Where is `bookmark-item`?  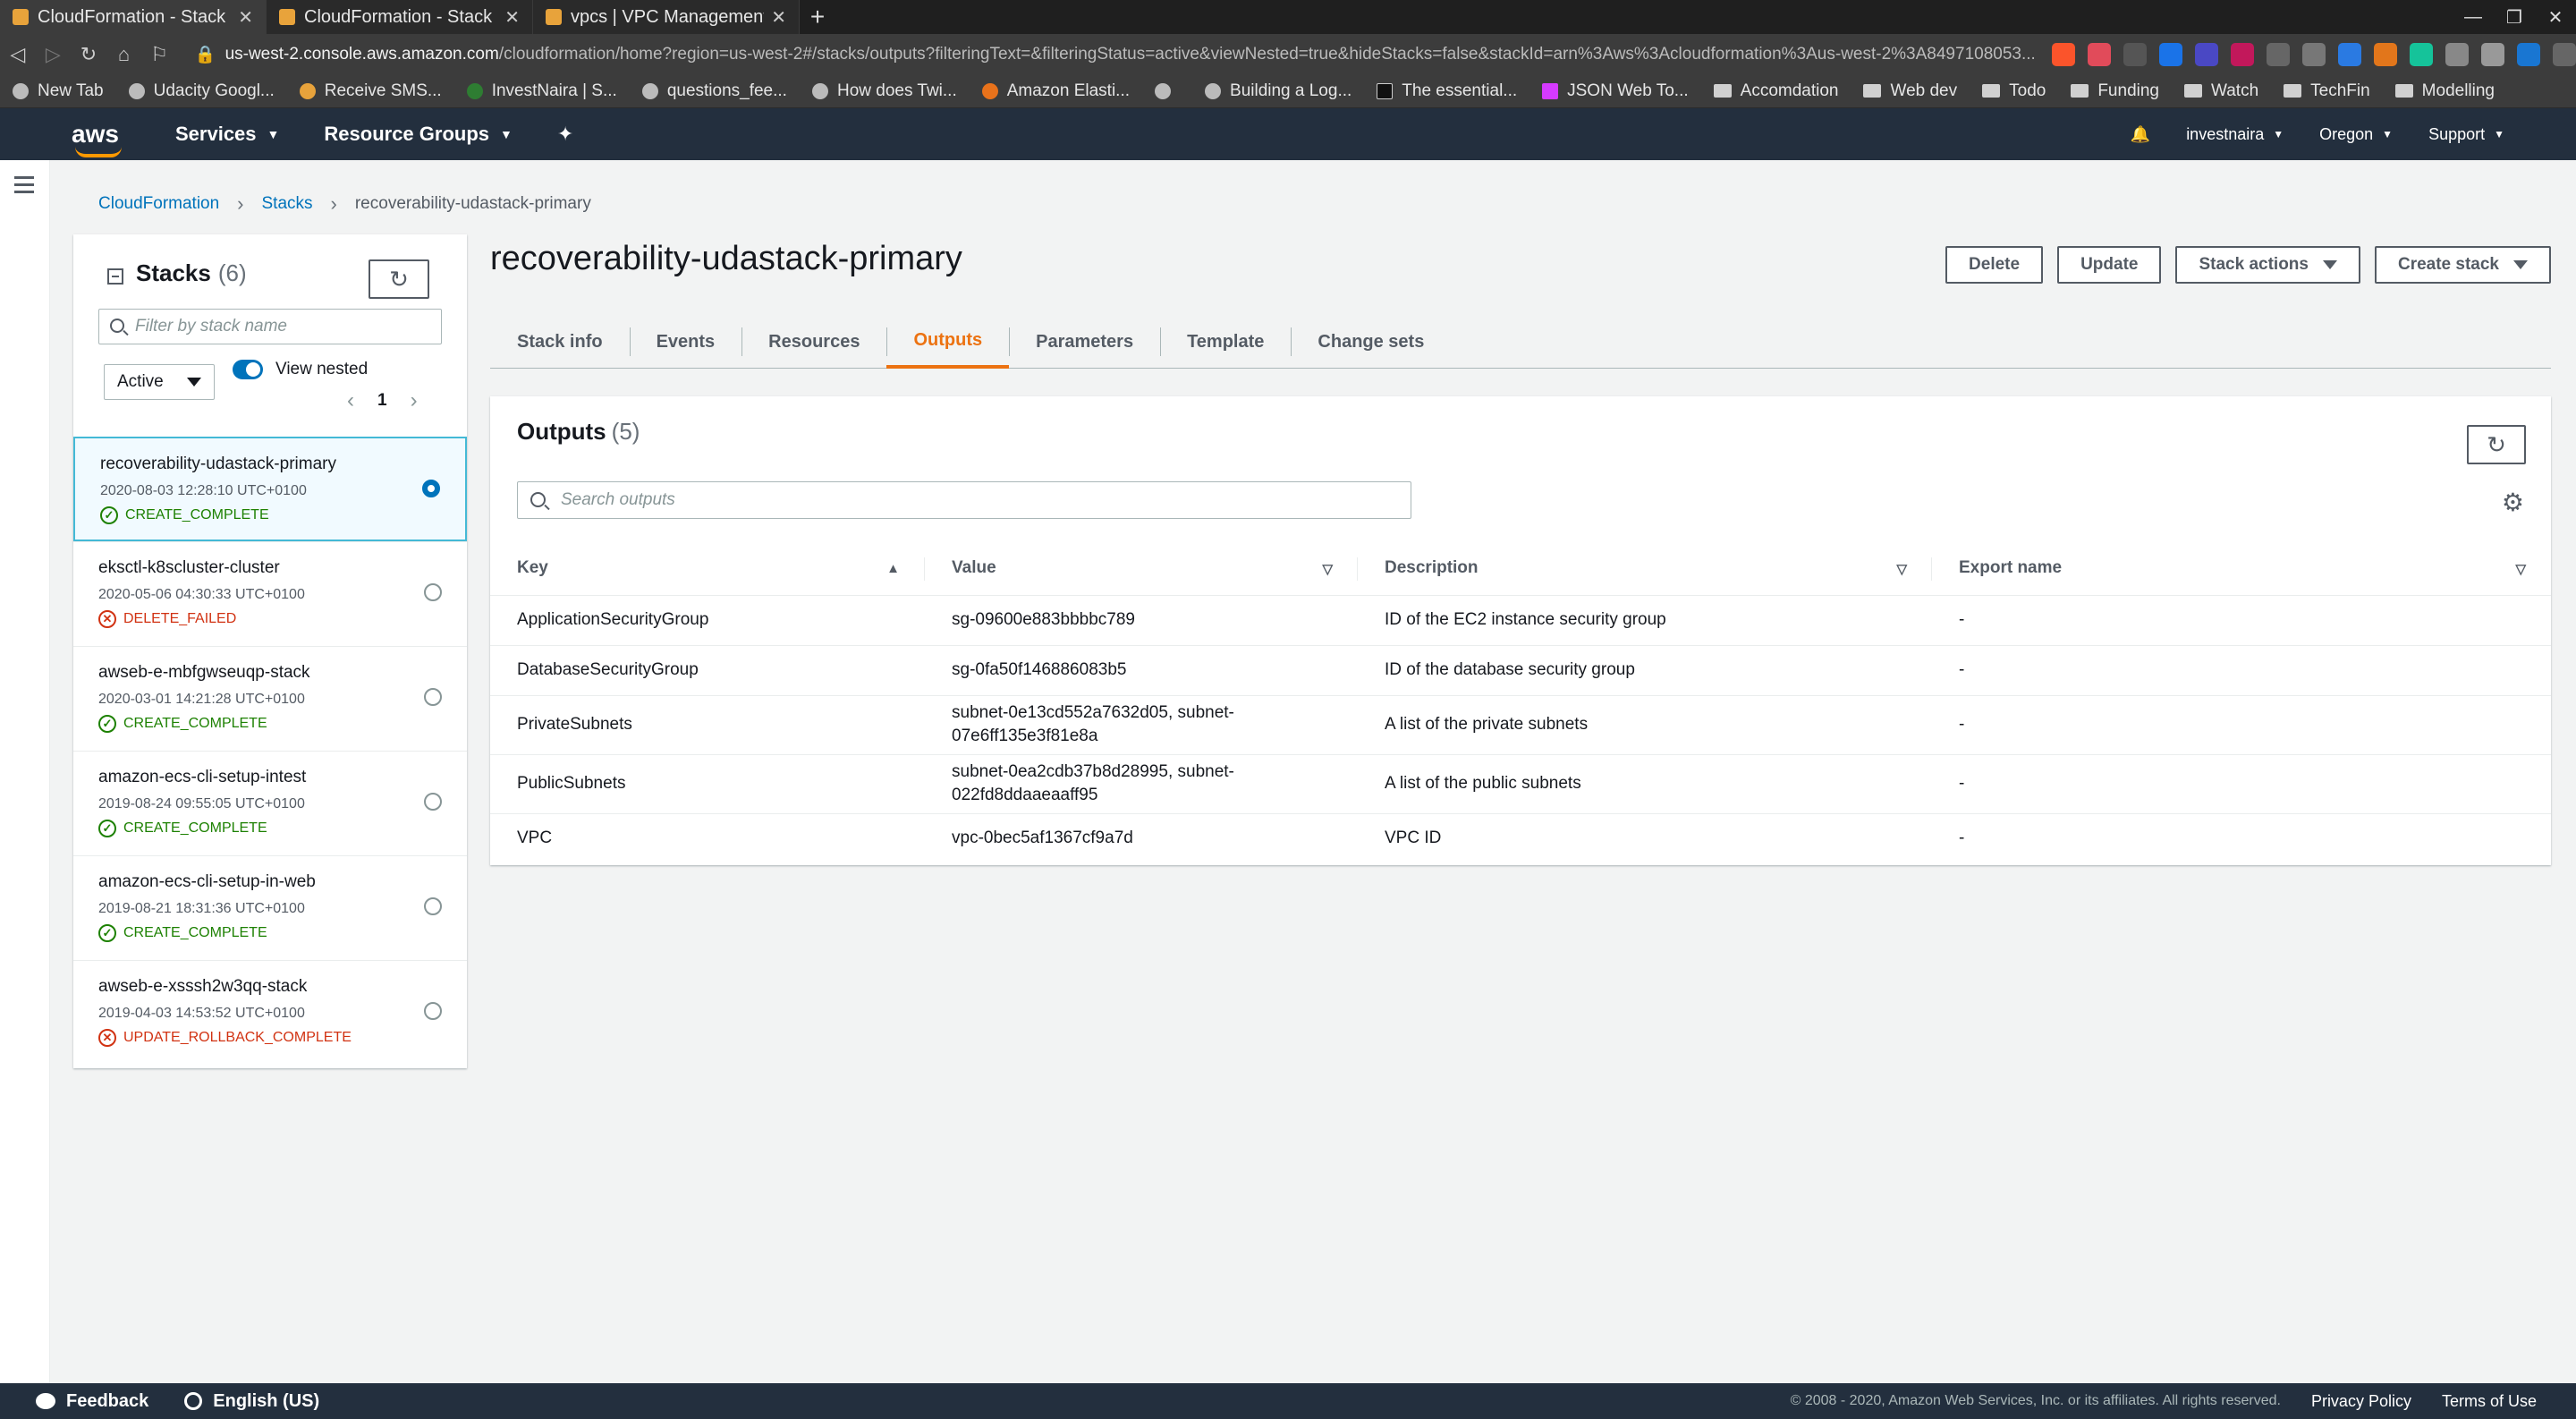
bookmark-item is located at coordinates (1167, 90).